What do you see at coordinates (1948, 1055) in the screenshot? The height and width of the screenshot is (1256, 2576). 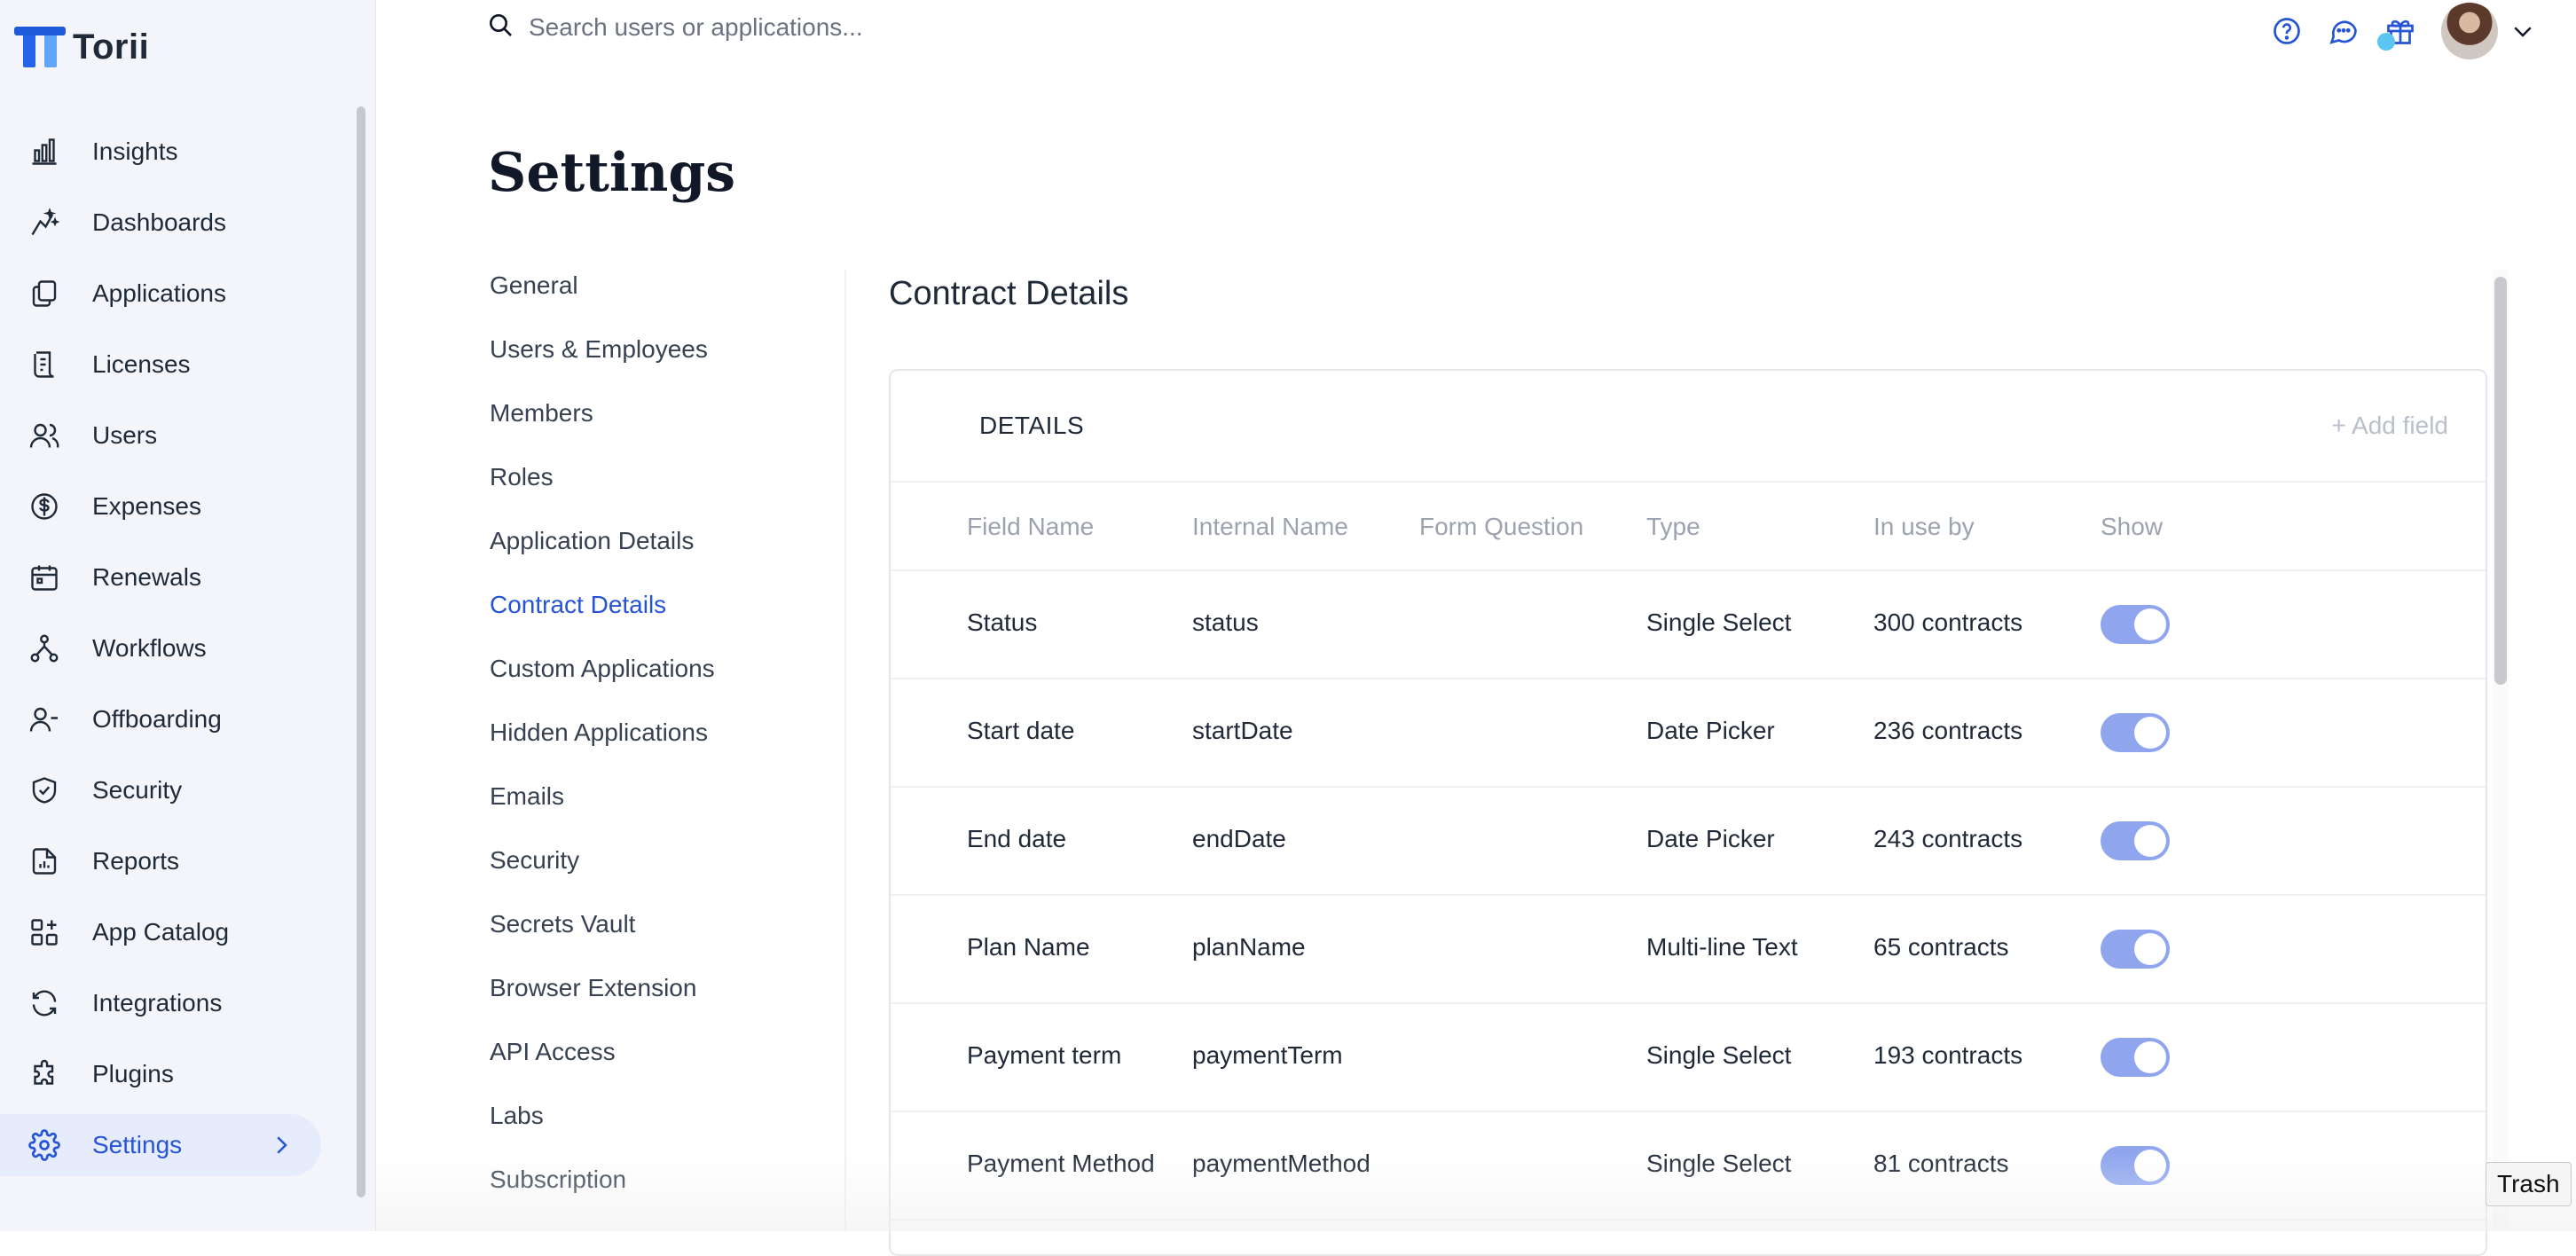 I see `cell-in-use-by: 193 contracts` at bounding box center [1948, 1055].